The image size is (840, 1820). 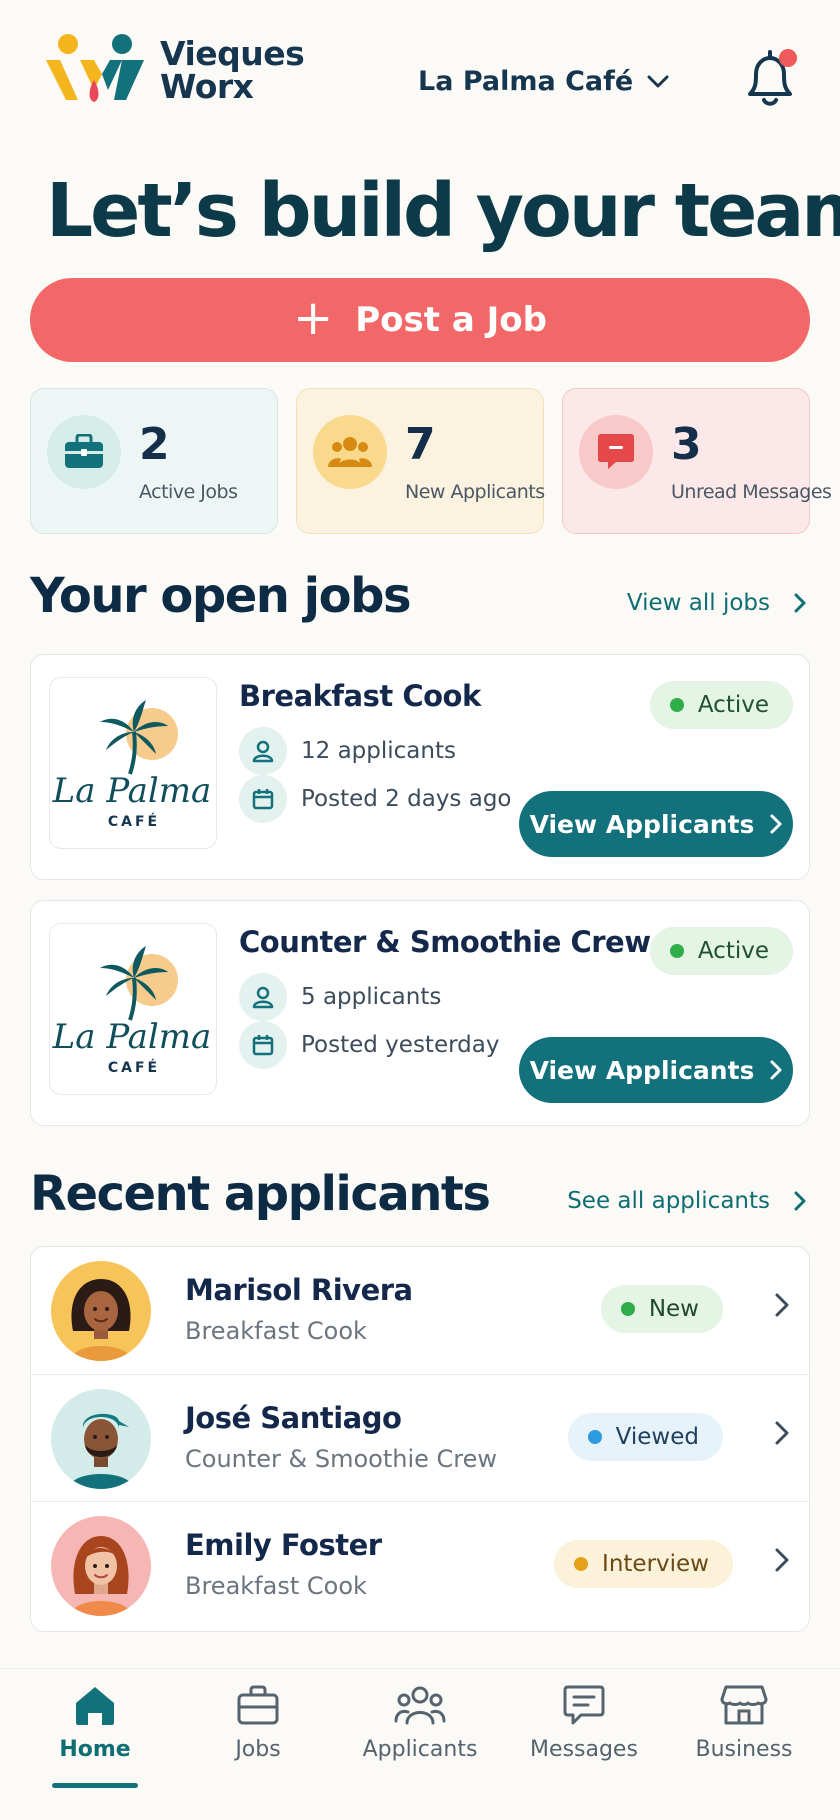 What do you see at coordinates (443, 211) in the screenshot?
I see `page-title: Let’s build your team` at bounding box center [443, 211].